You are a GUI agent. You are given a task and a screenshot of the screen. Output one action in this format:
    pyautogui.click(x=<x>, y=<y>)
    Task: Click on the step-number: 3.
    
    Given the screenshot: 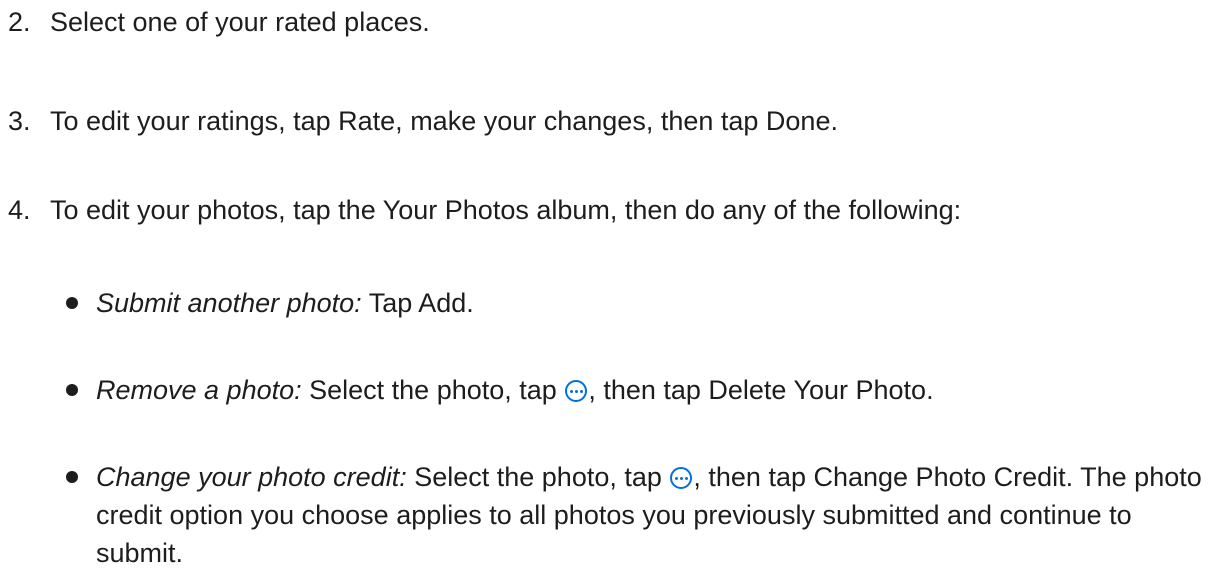 What is the action you would take?
    pyautogui.click(x=19, y=121)
    